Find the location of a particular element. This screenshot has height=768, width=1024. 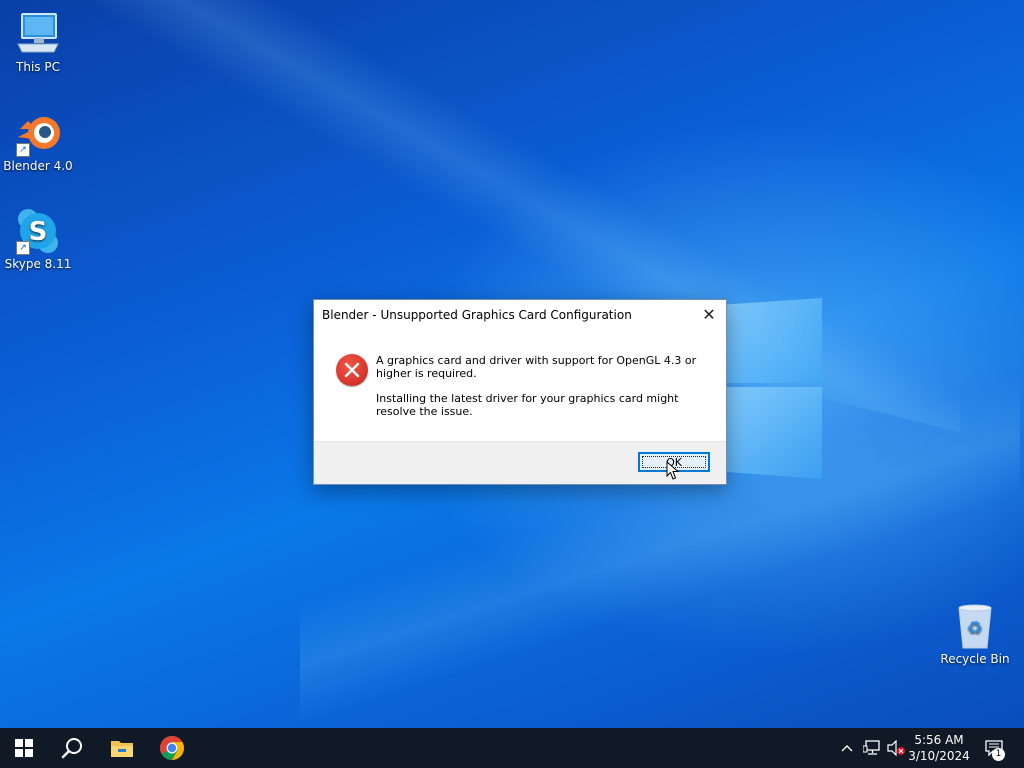

svg-text: S is located at coordinates (38, 232).